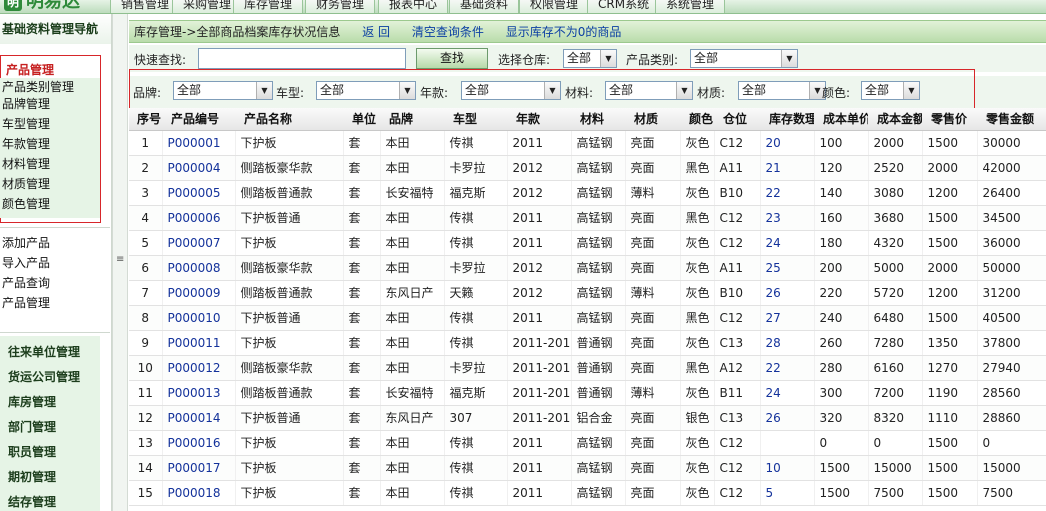 Image resolution: width=1046 pixels, height=511 pixels. What do you see at coordinates (484, 6) in the screenshot?
I see `top-menu-item: 基础资料` at bounding box center [484, 6].